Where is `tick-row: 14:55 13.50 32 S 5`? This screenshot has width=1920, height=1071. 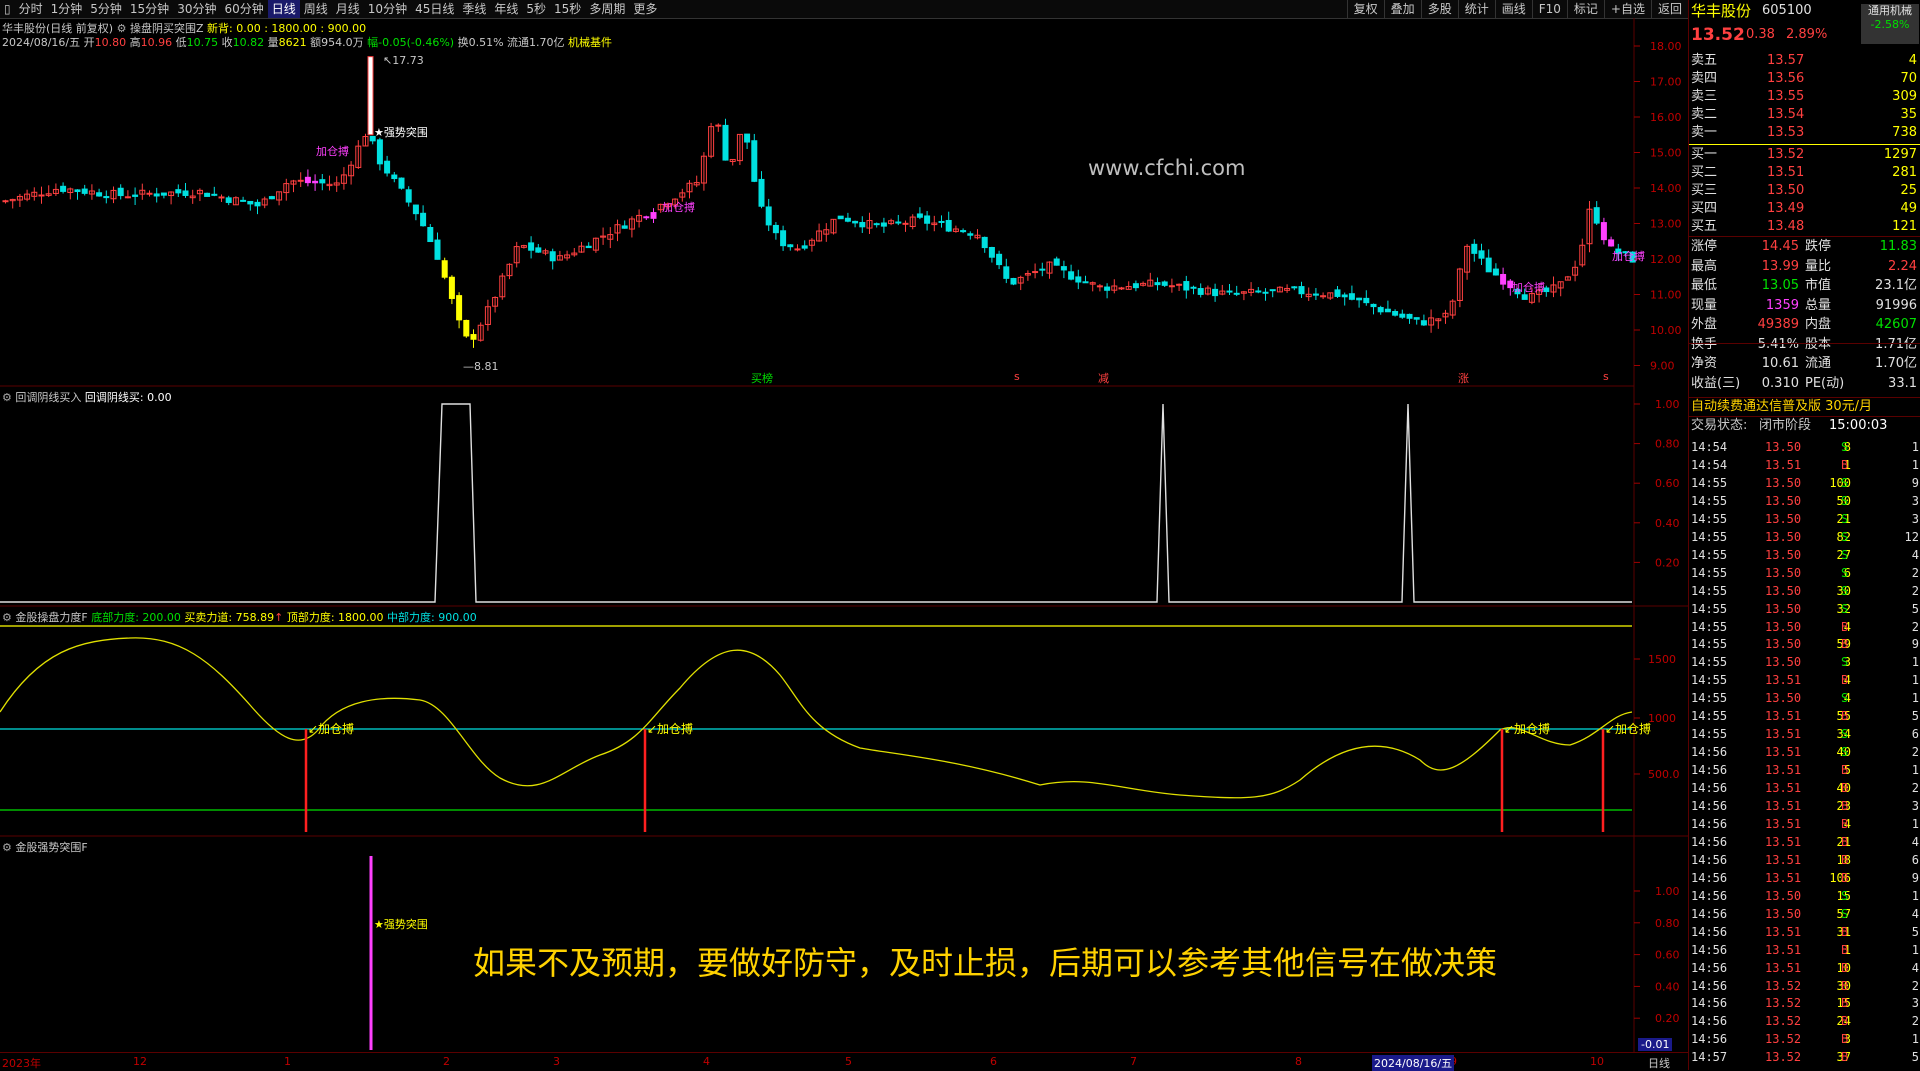 tick-row: 14:55 13.50 32 S 5 is located at coordinates (1804, 609).